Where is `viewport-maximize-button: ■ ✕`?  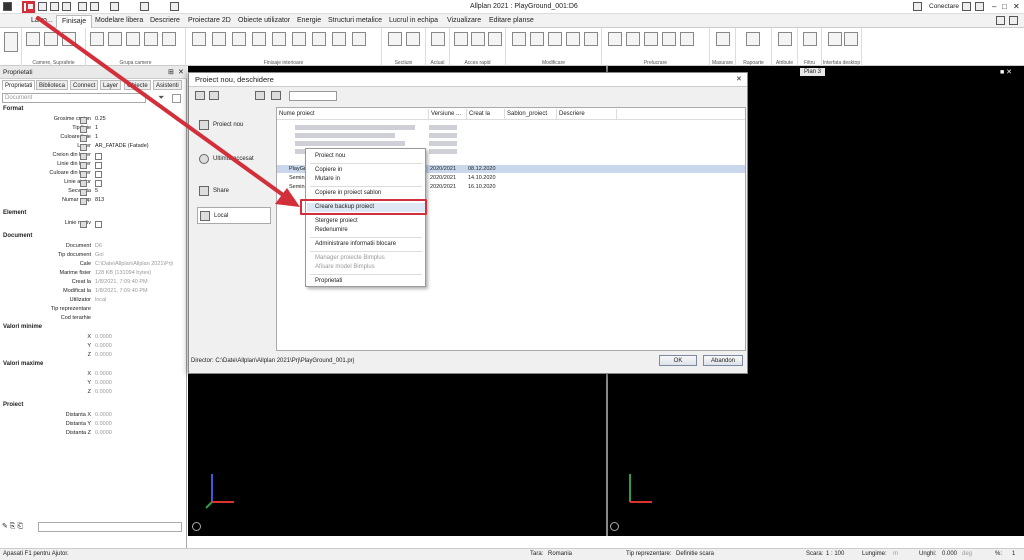 viewport-maximize-button: ■ ✕ is located at coordinates (1006, 72).